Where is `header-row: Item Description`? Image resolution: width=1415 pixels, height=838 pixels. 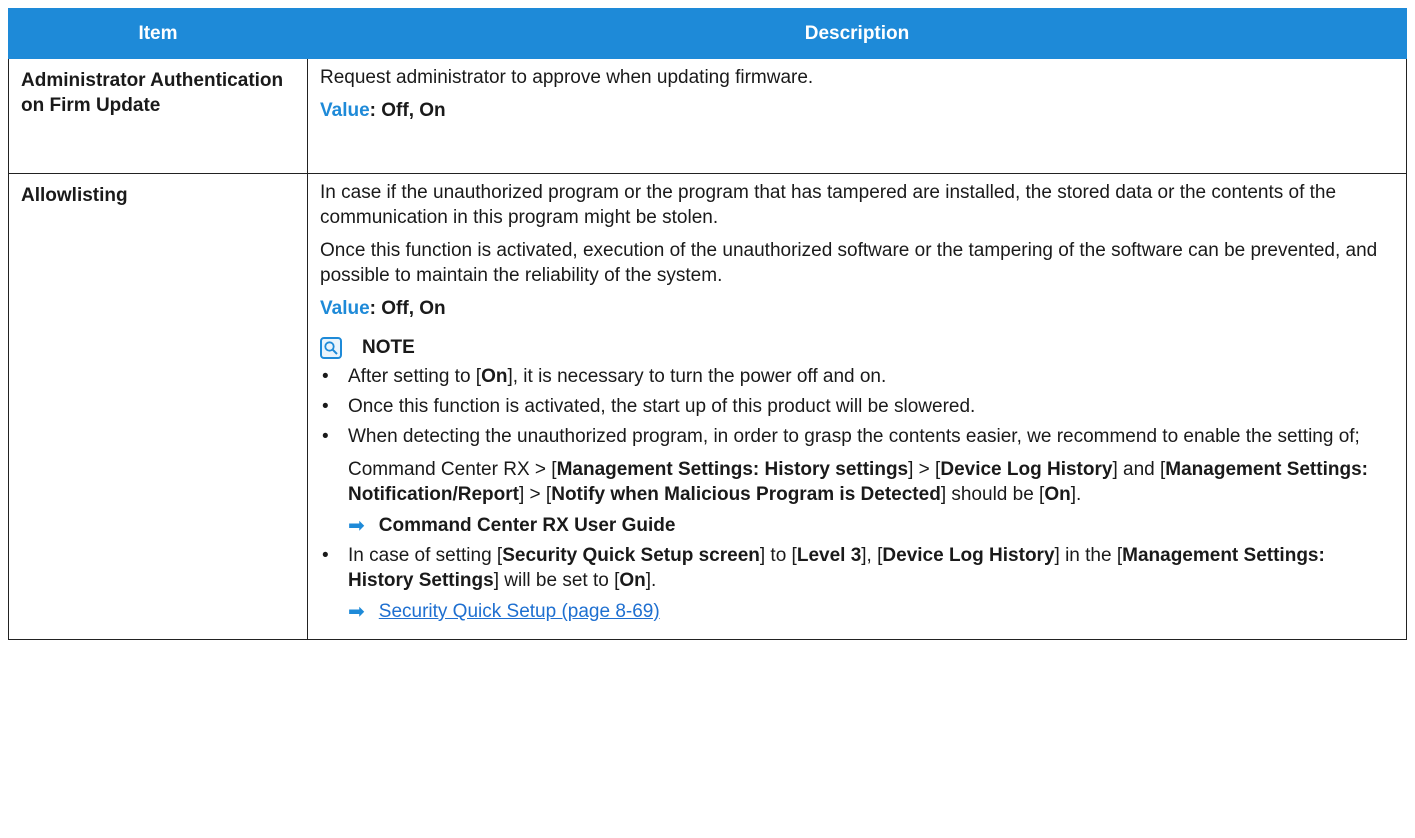
header-row: Item Description is located at coordinates (707, 33).